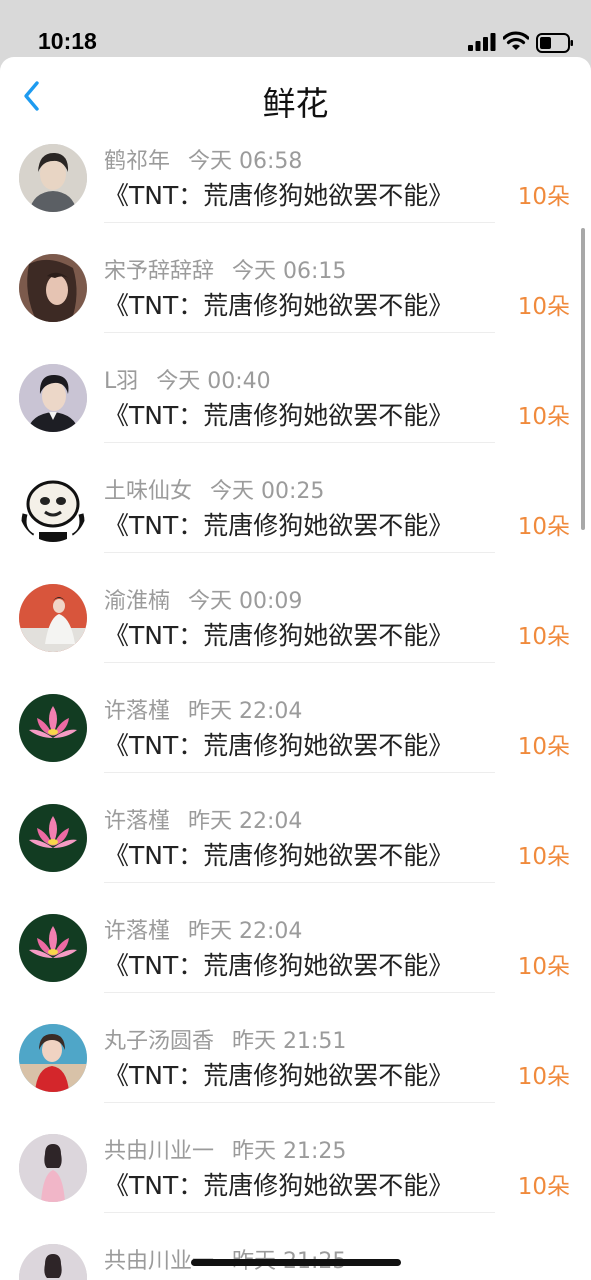 The height and width of the screenshot is (1280, 591). What do you see at coordinates (296, 1262) in the screenshot?
I see `home-indicator` at bounding box center [296, 1262].